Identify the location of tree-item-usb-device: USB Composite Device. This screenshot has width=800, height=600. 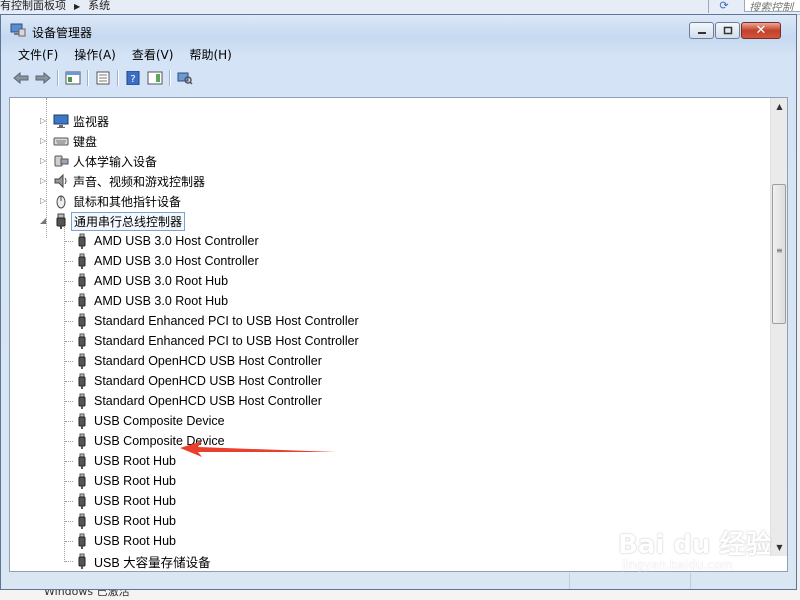
(149, 421).